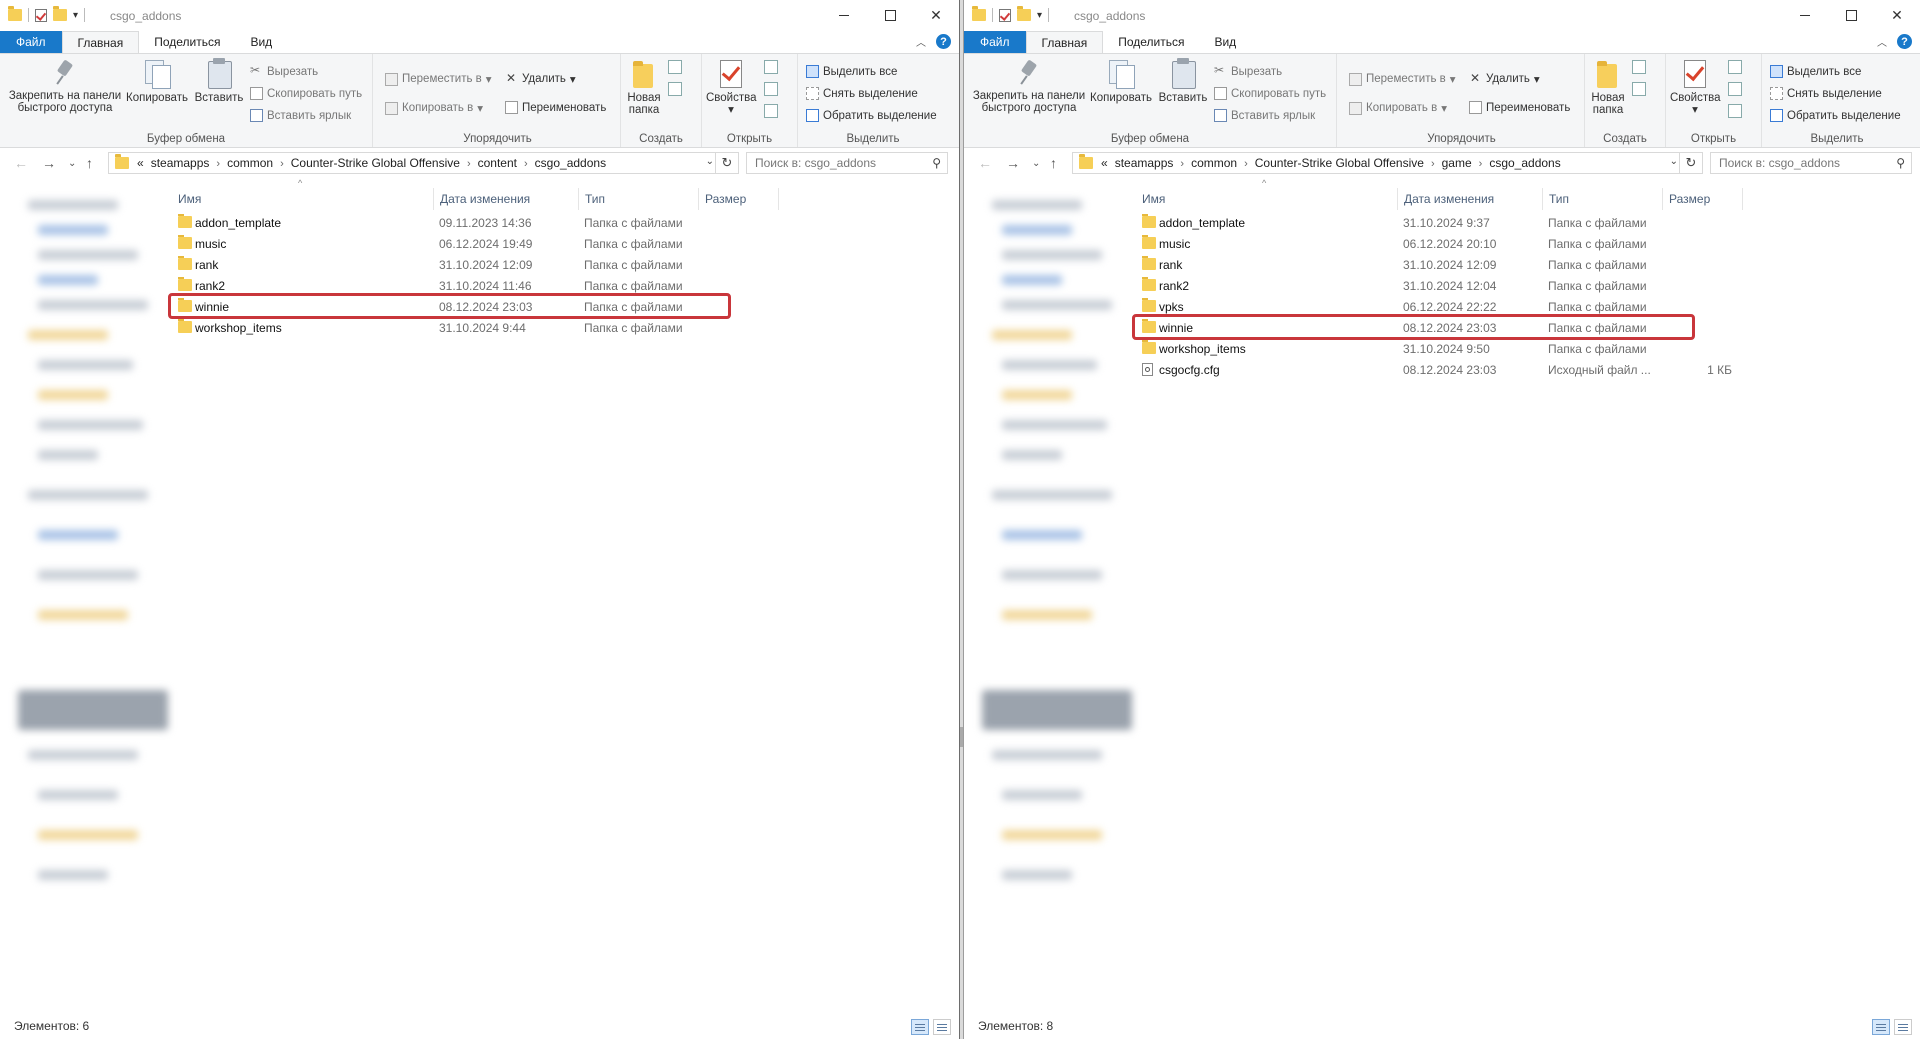 The height and width of the screenshot is (1039, 1920). I want to click on paste-shortcut-button: Вставить ярлык, so click(1264, 115).